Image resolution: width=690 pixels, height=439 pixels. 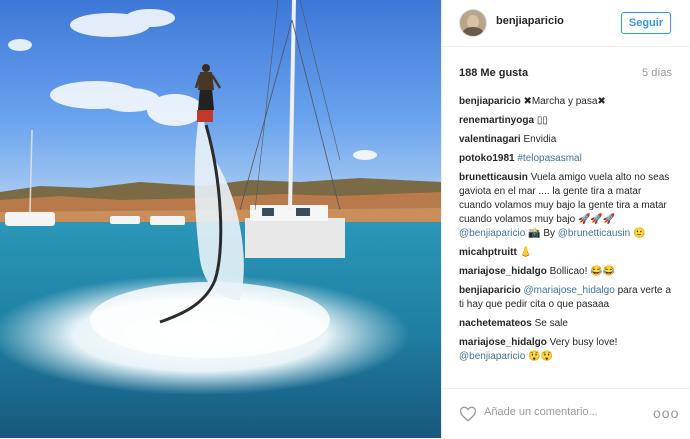 I want to click on comment: mariajose_hidalgo Bollicao! 😂😂, so click(x=566, y=272).